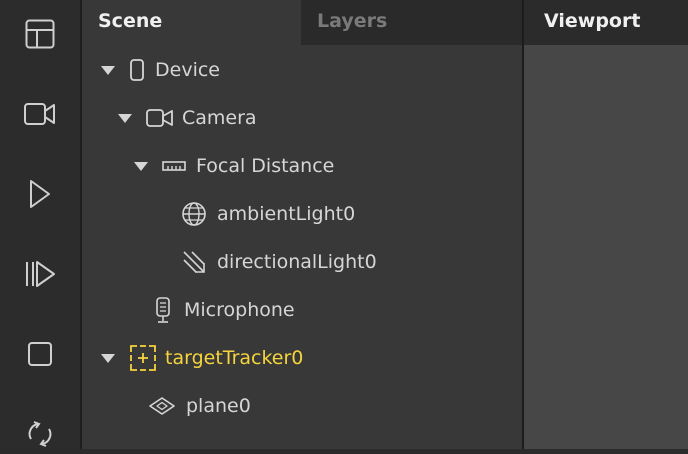 The height and width of the screenshot is (454, 688). I want to click on tree-item-label: Microphone, so click(239, 310).